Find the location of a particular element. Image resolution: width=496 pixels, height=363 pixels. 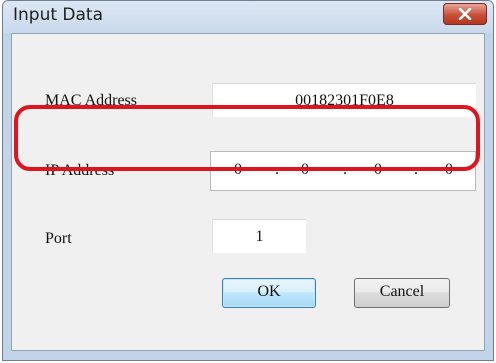

ip-octet-2: 0 is located at coordinates (305, 170).